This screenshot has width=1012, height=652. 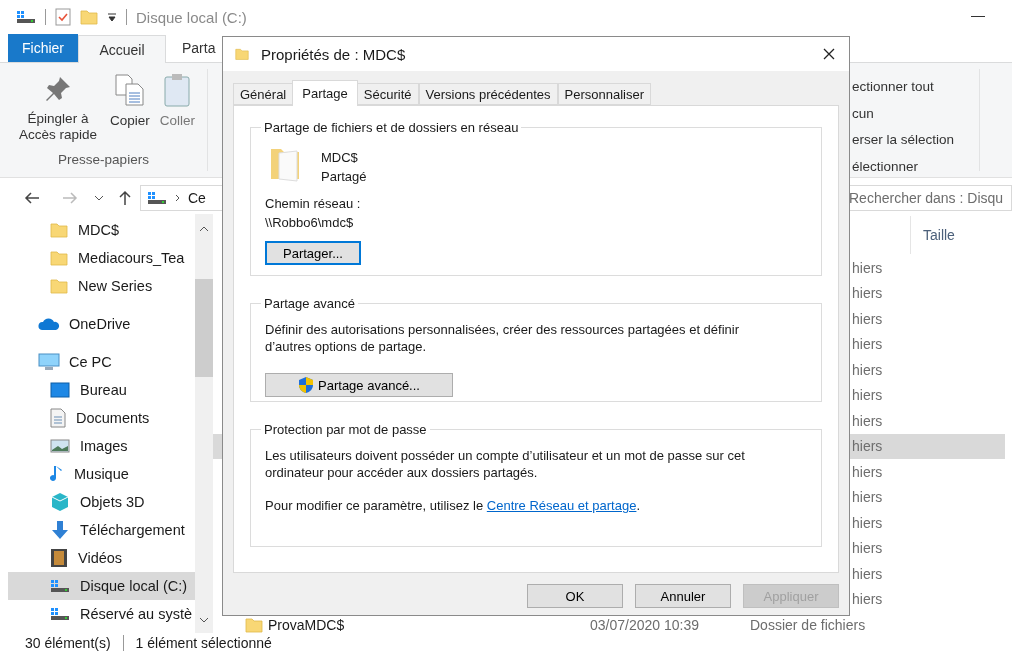 What do you see at coordinates (453, 505) in the screenshot?
I see `hint-text: Pour modifier ce paramètre, utilisez le Centre Réseau et partage.` at bounding box center [453, 505].